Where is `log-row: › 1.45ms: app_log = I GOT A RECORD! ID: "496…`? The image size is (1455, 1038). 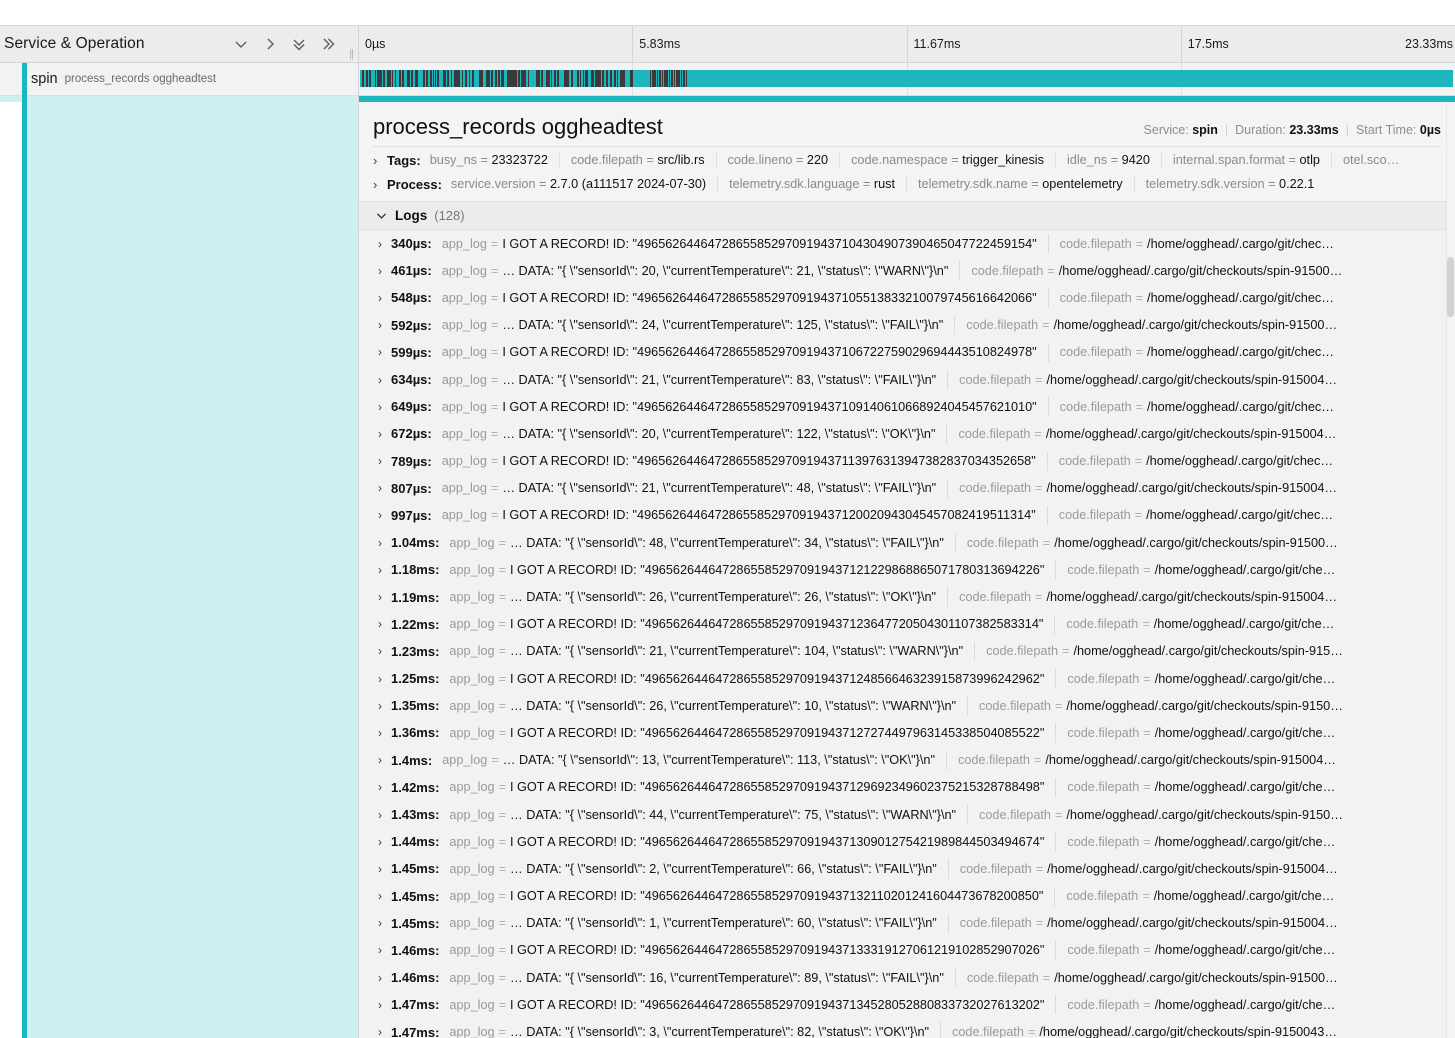
log-row: › 1.45ms: app_log = I GOT A RECORD! ID: "496… is located at coordinates (907, 896).